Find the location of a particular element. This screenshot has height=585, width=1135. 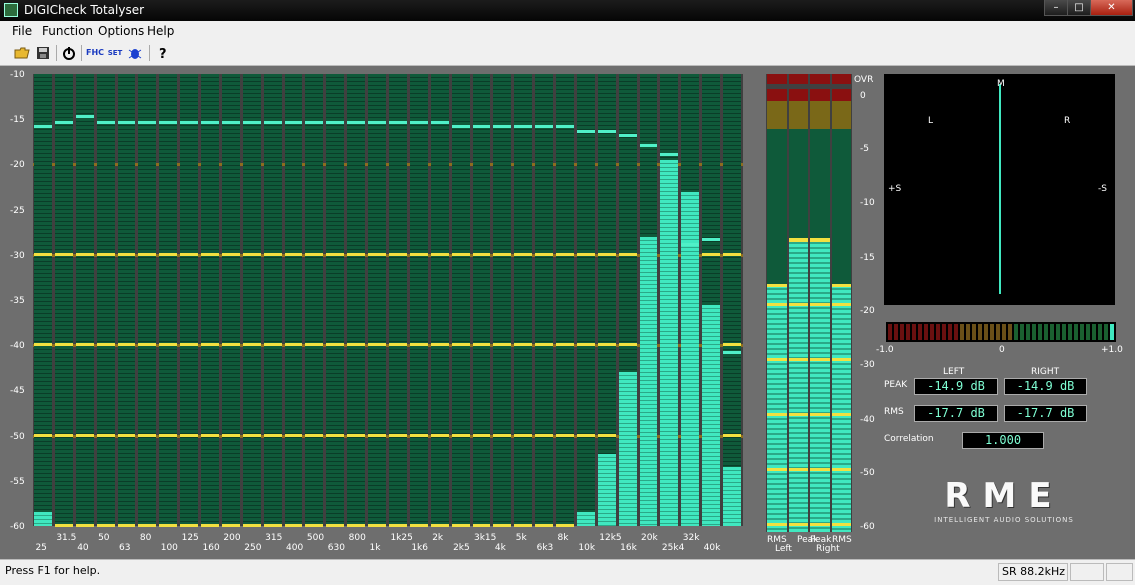

menu-file: File is located at coordinates (22, 31).